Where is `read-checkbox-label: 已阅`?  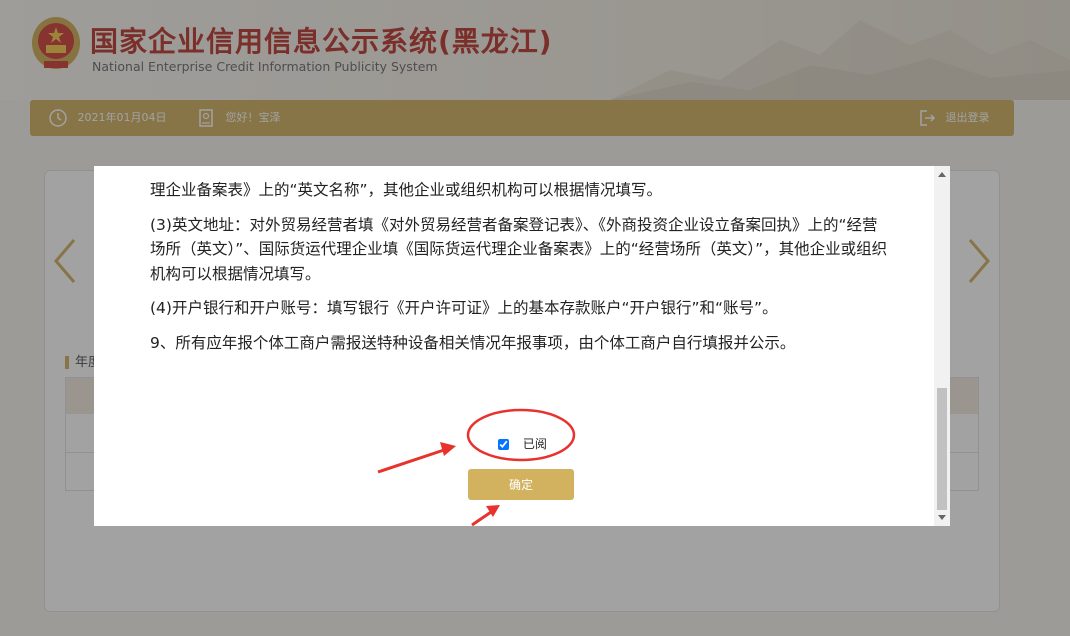 read-checkbox-label: 已阅 is located at coordinates (534, 444).